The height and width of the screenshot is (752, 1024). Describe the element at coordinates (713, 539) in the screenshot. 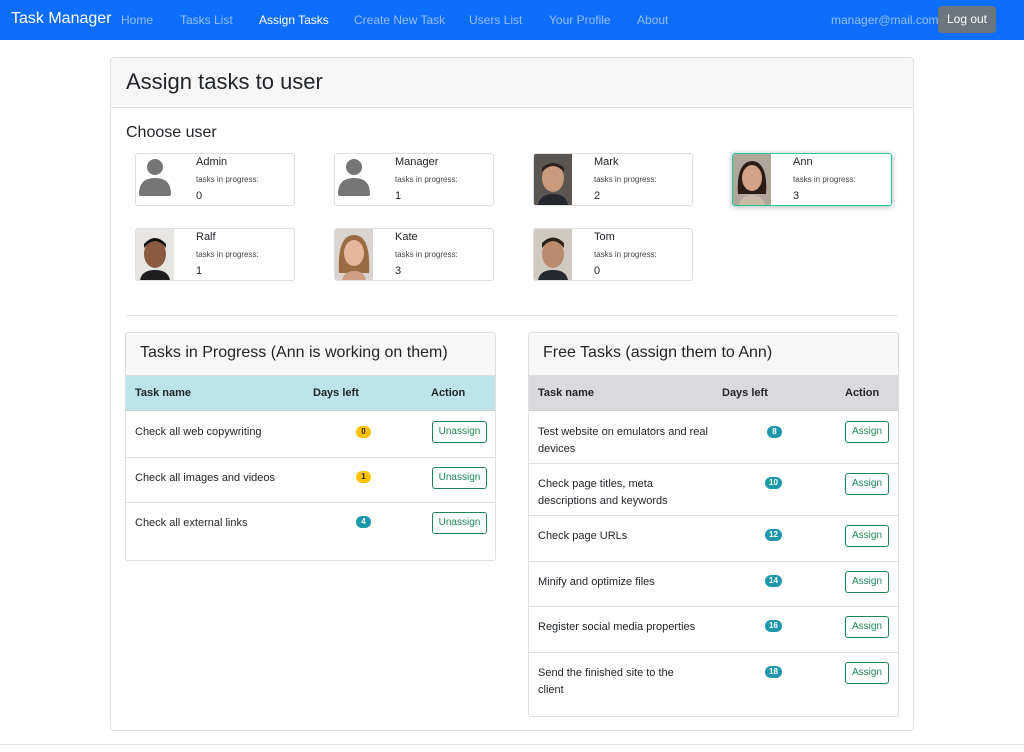

I see `table-row: Check page URLs 12 Assign` at that location.